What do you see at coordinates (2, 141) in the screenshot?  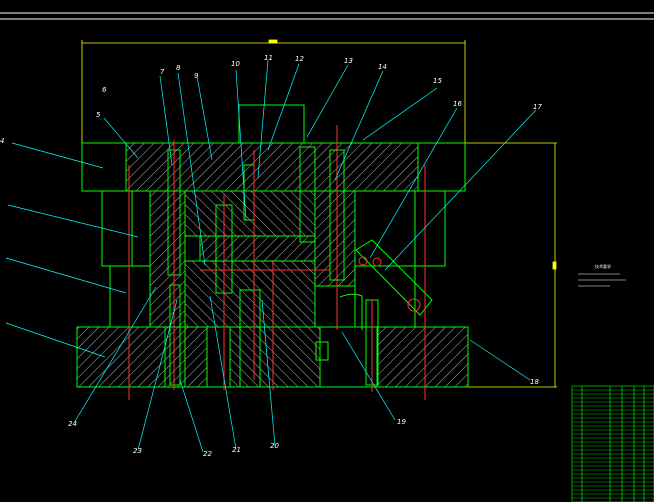 I see `callout-4: 4` at bounding box center [2, 141].